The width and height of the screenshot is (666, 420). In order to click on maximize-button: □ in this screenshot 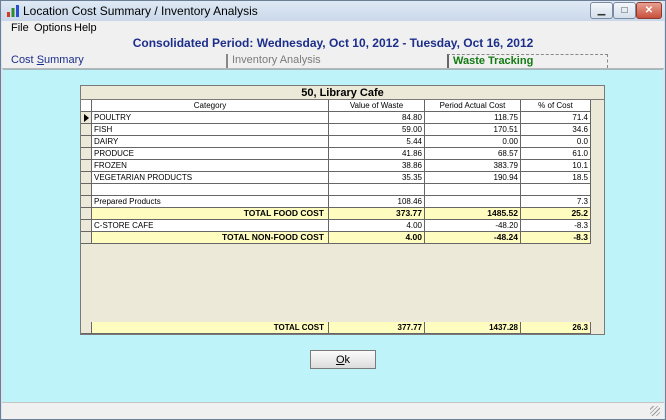, I will do `click(624, 10)`.